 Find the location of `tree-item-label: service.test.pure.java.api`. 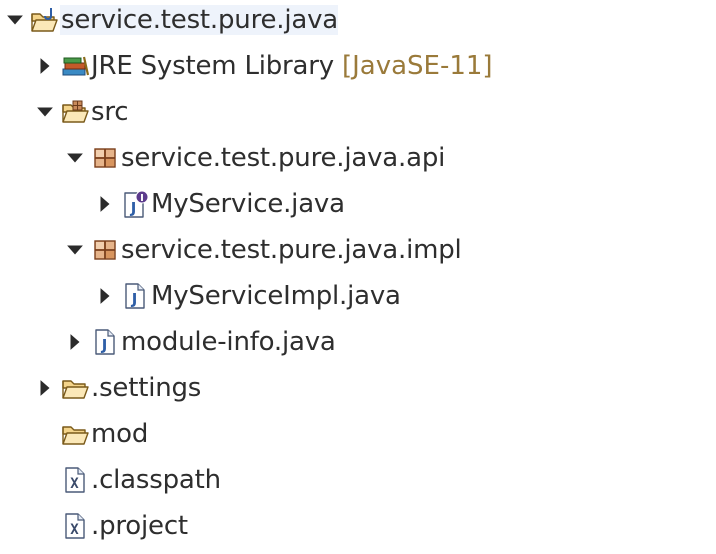

tree-item-label: service.test.pure.java.api is located at coordinates (283, 158).